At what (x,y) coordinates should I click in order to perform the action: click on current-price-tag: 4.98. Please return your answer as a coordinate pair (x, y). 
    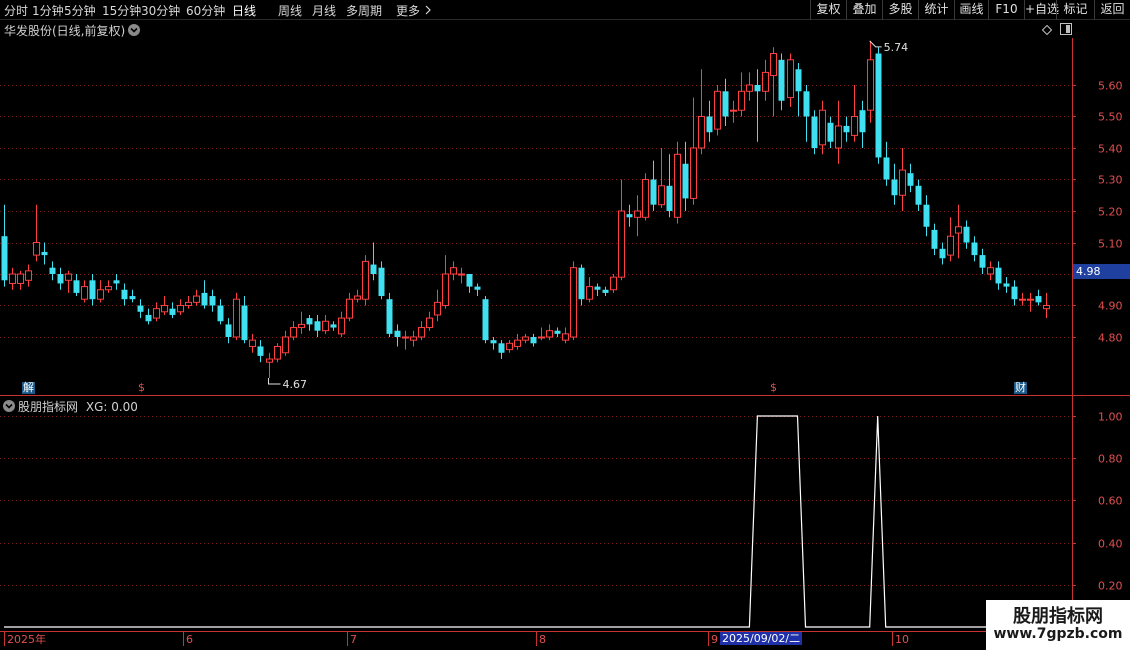
    Looking at the image, I should click on (1101, 271).